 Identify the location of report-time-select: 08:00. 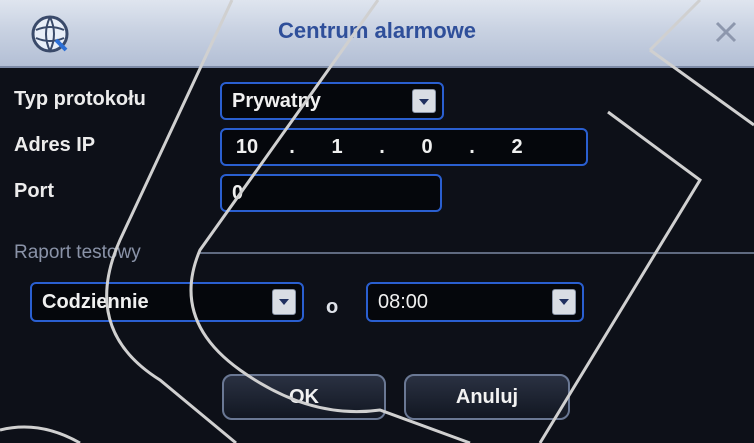
(475, 302).